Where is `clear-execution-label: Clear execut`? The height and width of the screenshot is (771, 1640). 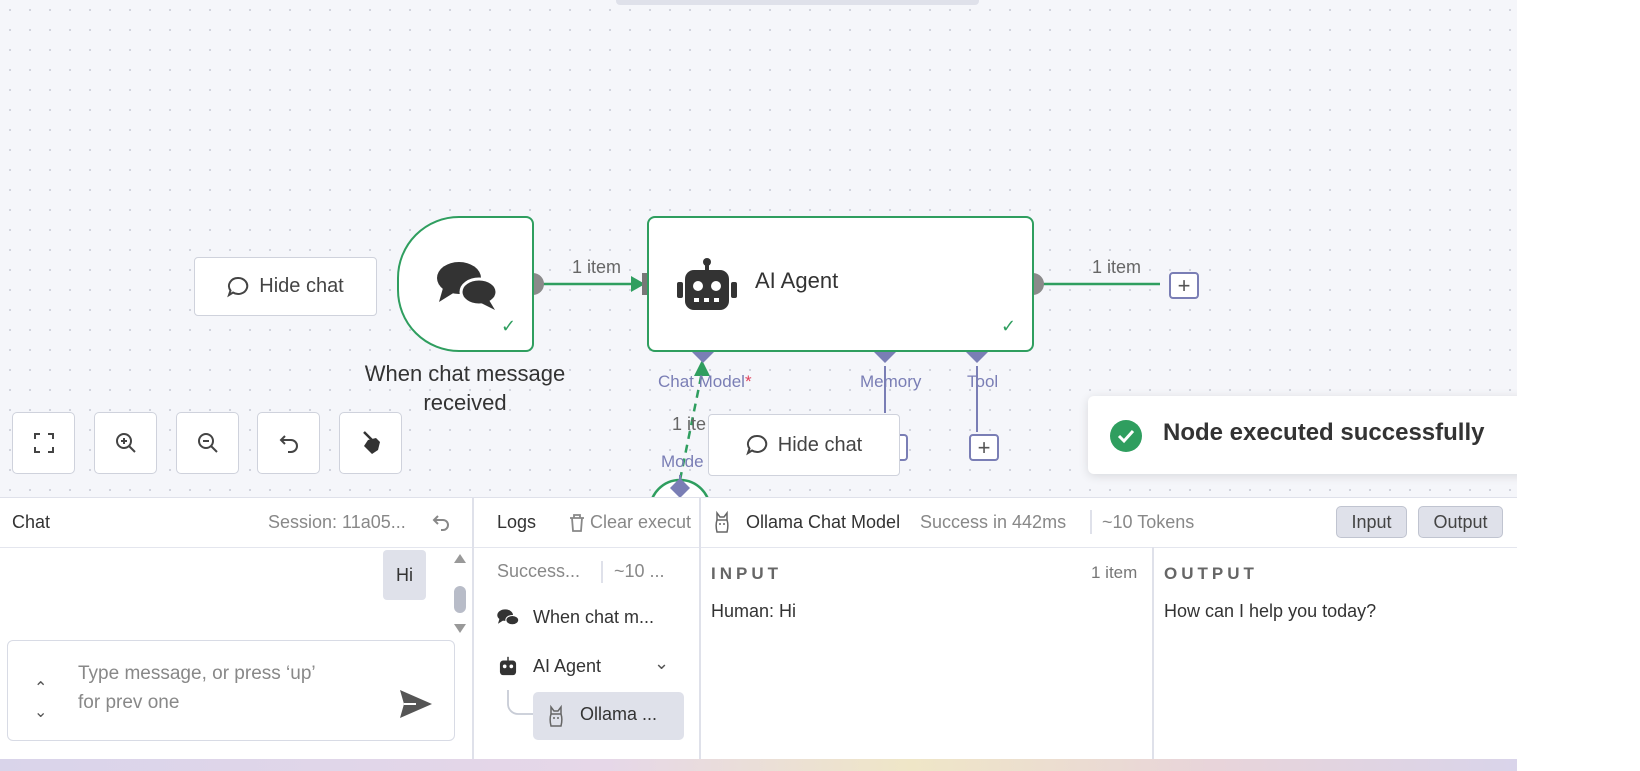
clear-execution-label: Clear execut is located at coordinates (641, 522).